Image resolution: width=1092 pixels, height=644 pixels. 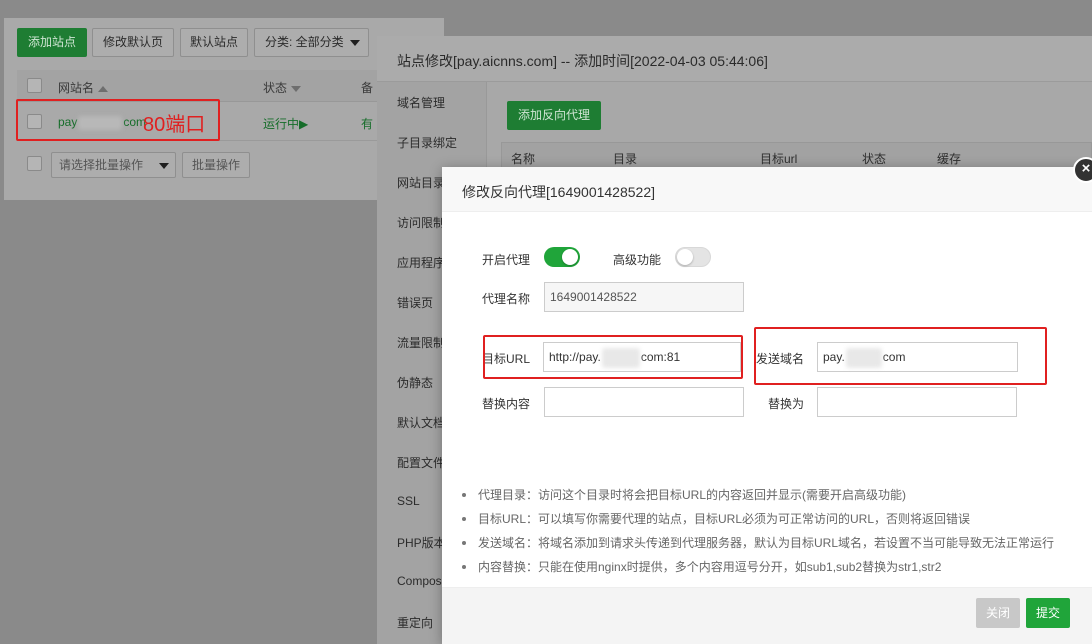 I want to click on close-button: 关闭, so click(x=998, y=613).